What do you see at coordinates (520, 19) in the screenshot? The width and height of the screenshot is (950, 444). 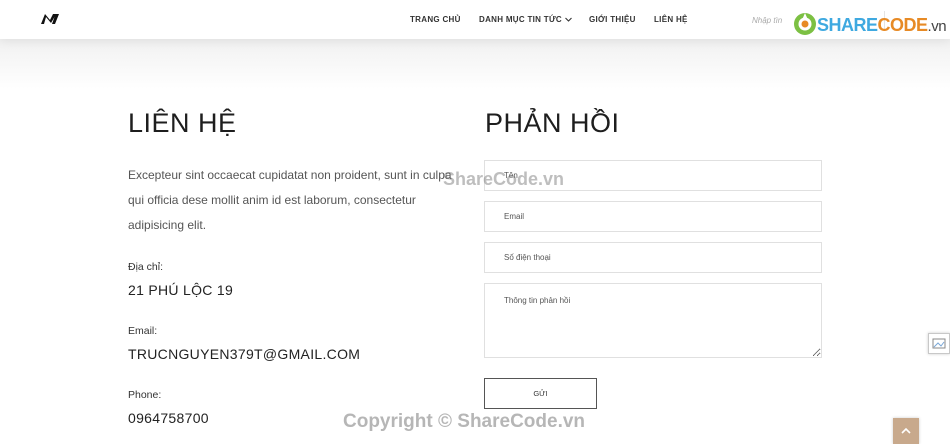 I see `nav-item-news-categories-label: DANH MỤC TIN TỨC` at bounding box center [520, 19].